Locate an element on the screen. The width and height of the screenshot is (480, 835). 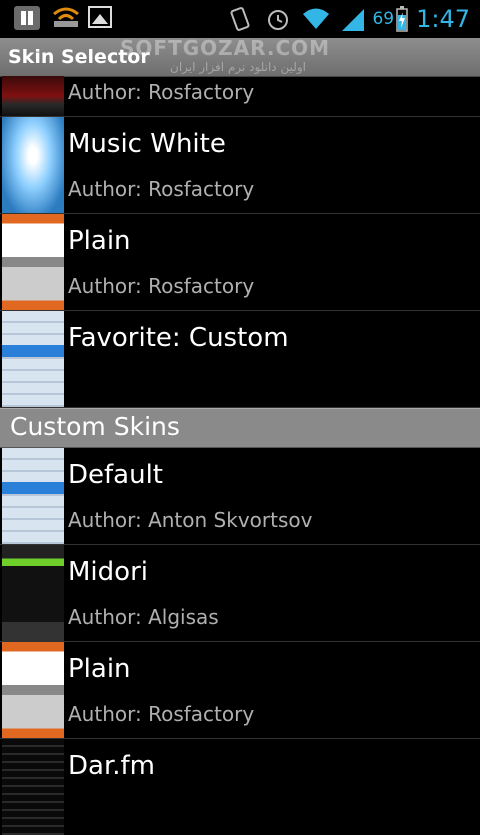
section-title: Custom Skins is located at coordinates (95, 426).